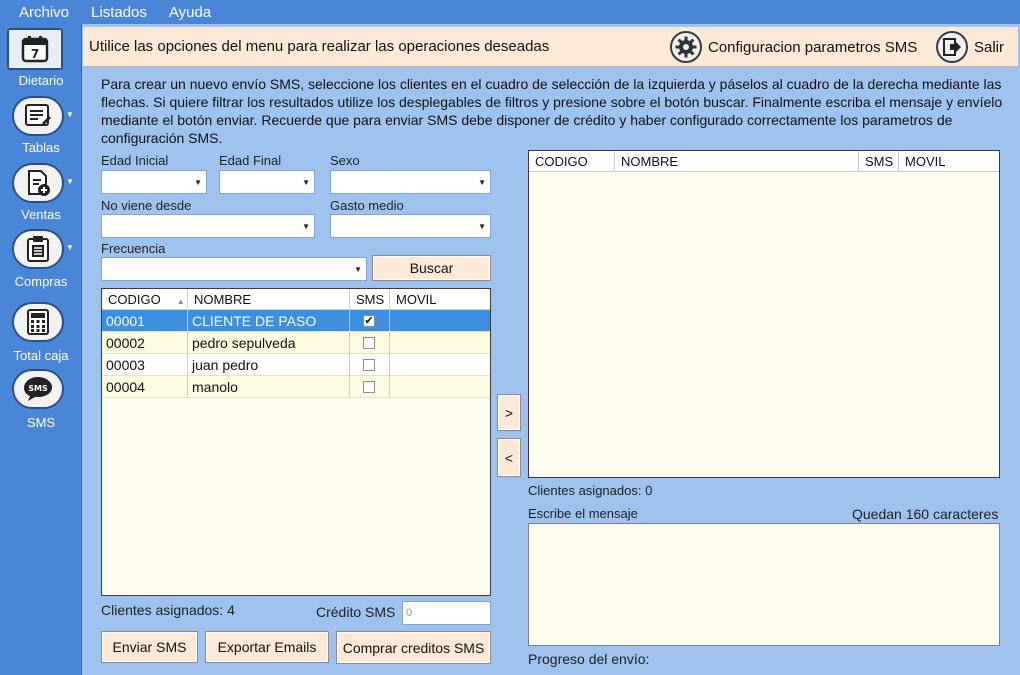  I want to click on gasto-medio-label: Gasto medio, so click(367, 205).